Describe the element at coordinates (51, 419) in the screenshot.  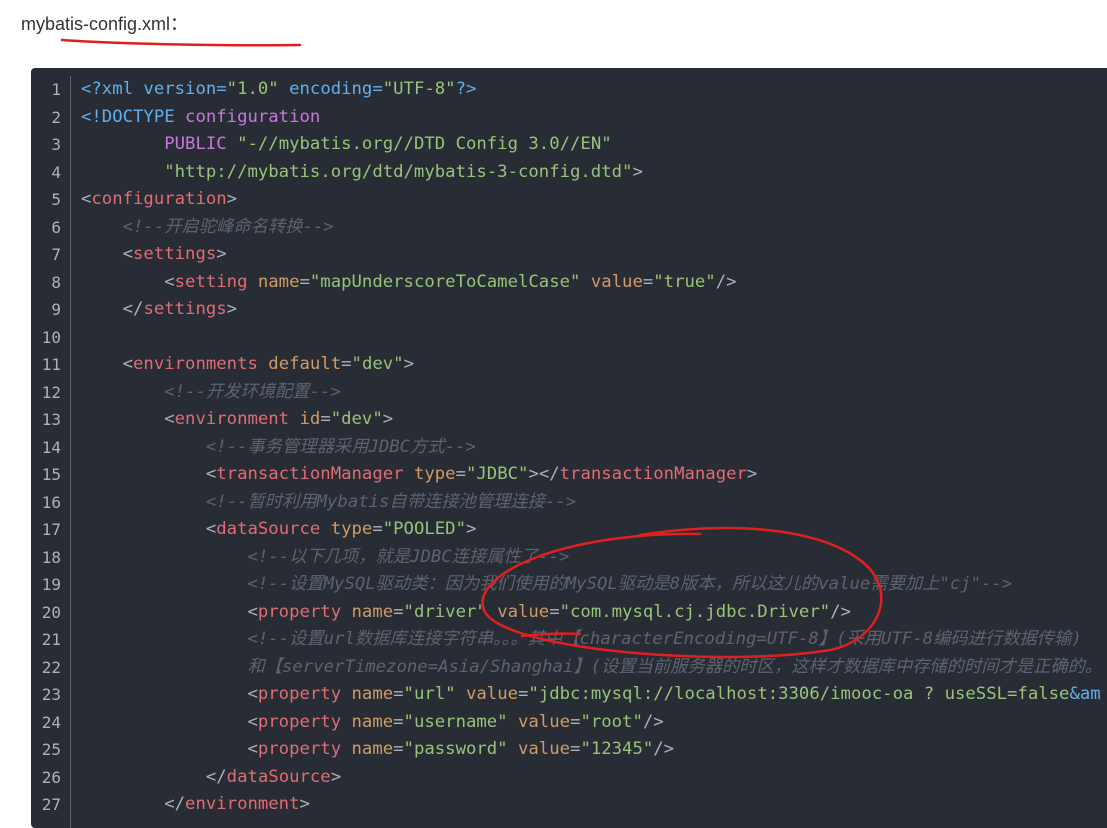
I see `line-number: 13` at that location.